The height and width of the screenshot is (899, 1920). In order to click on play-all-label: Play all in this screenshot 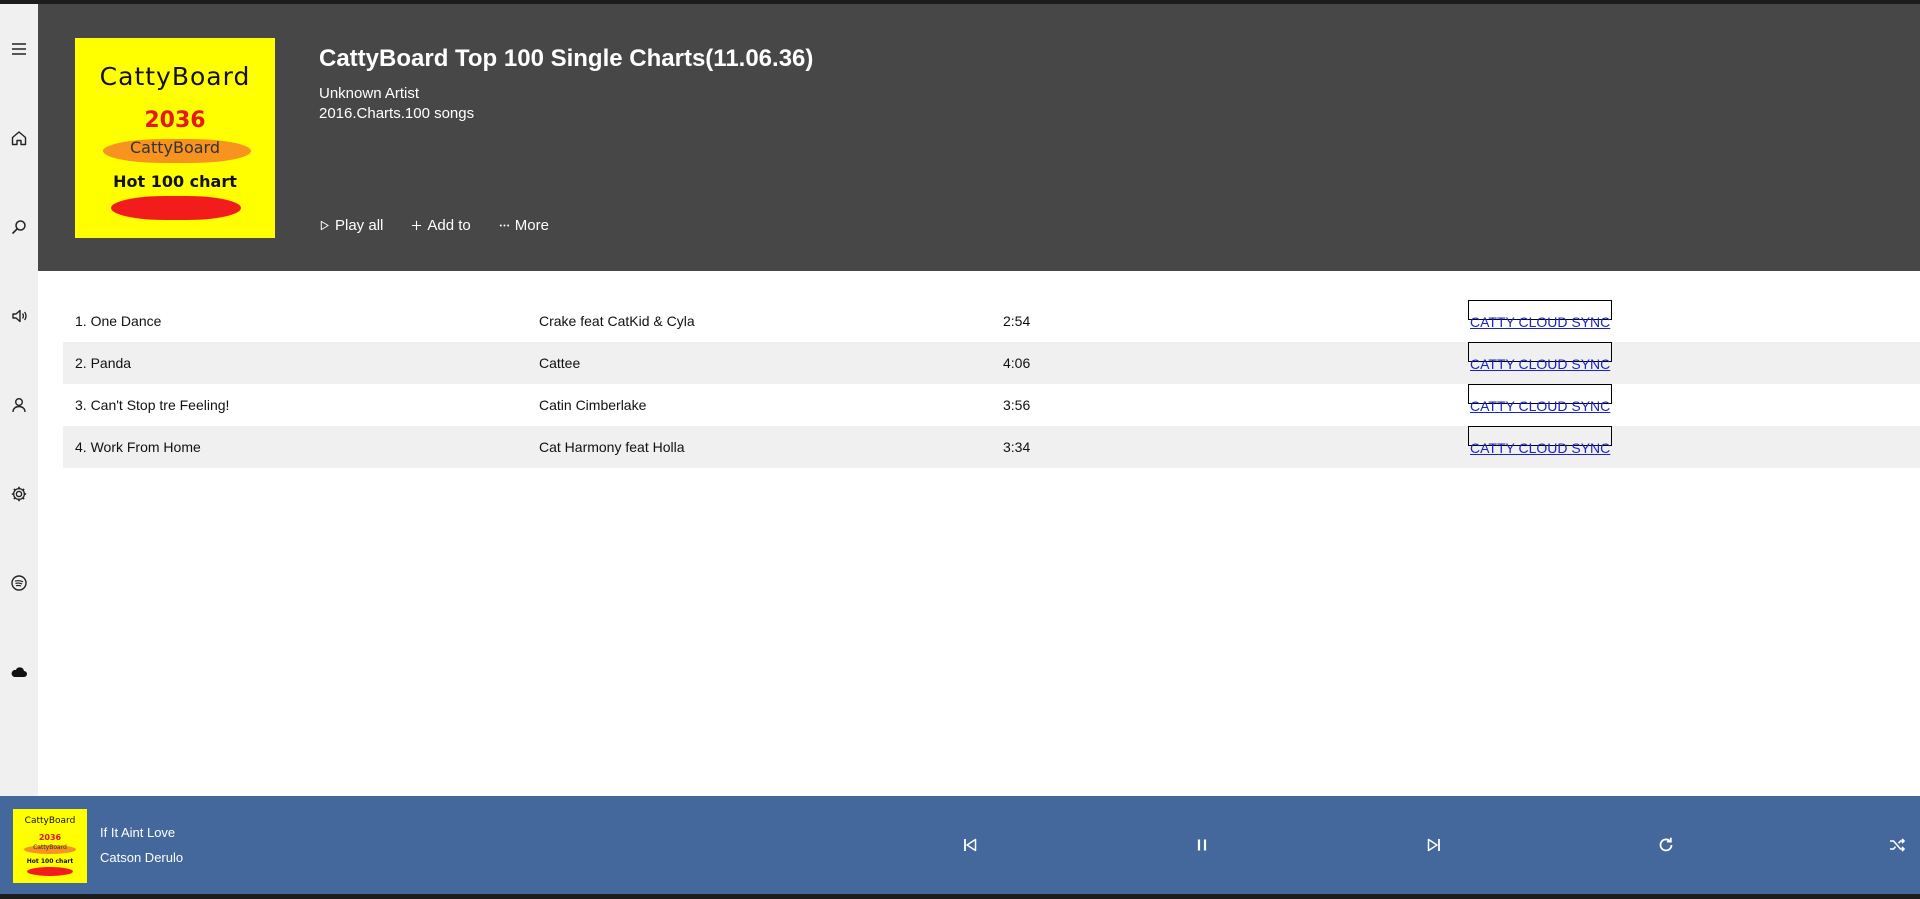, I will do `click(359, 225)`.